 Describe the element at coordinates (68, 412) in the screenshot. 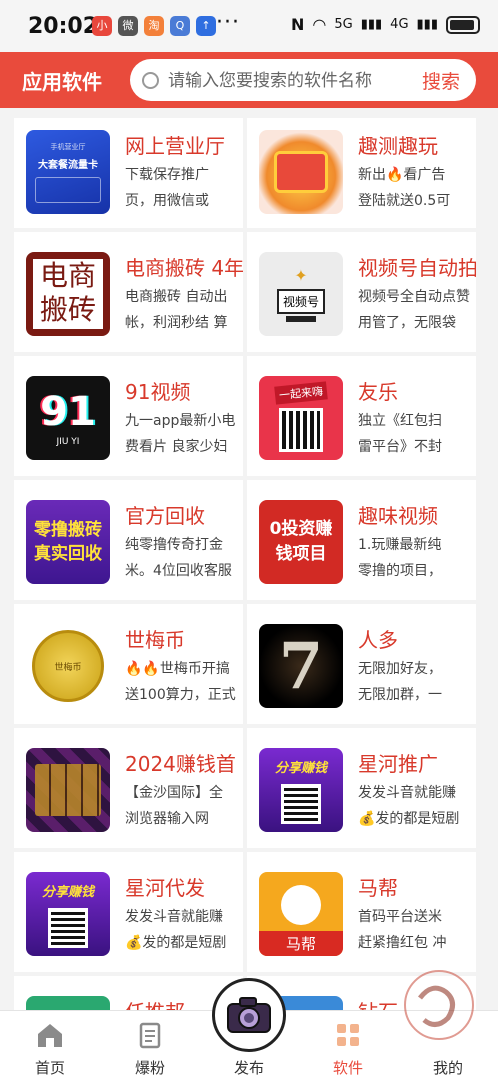

I see `thumb-text: 91` at that location.